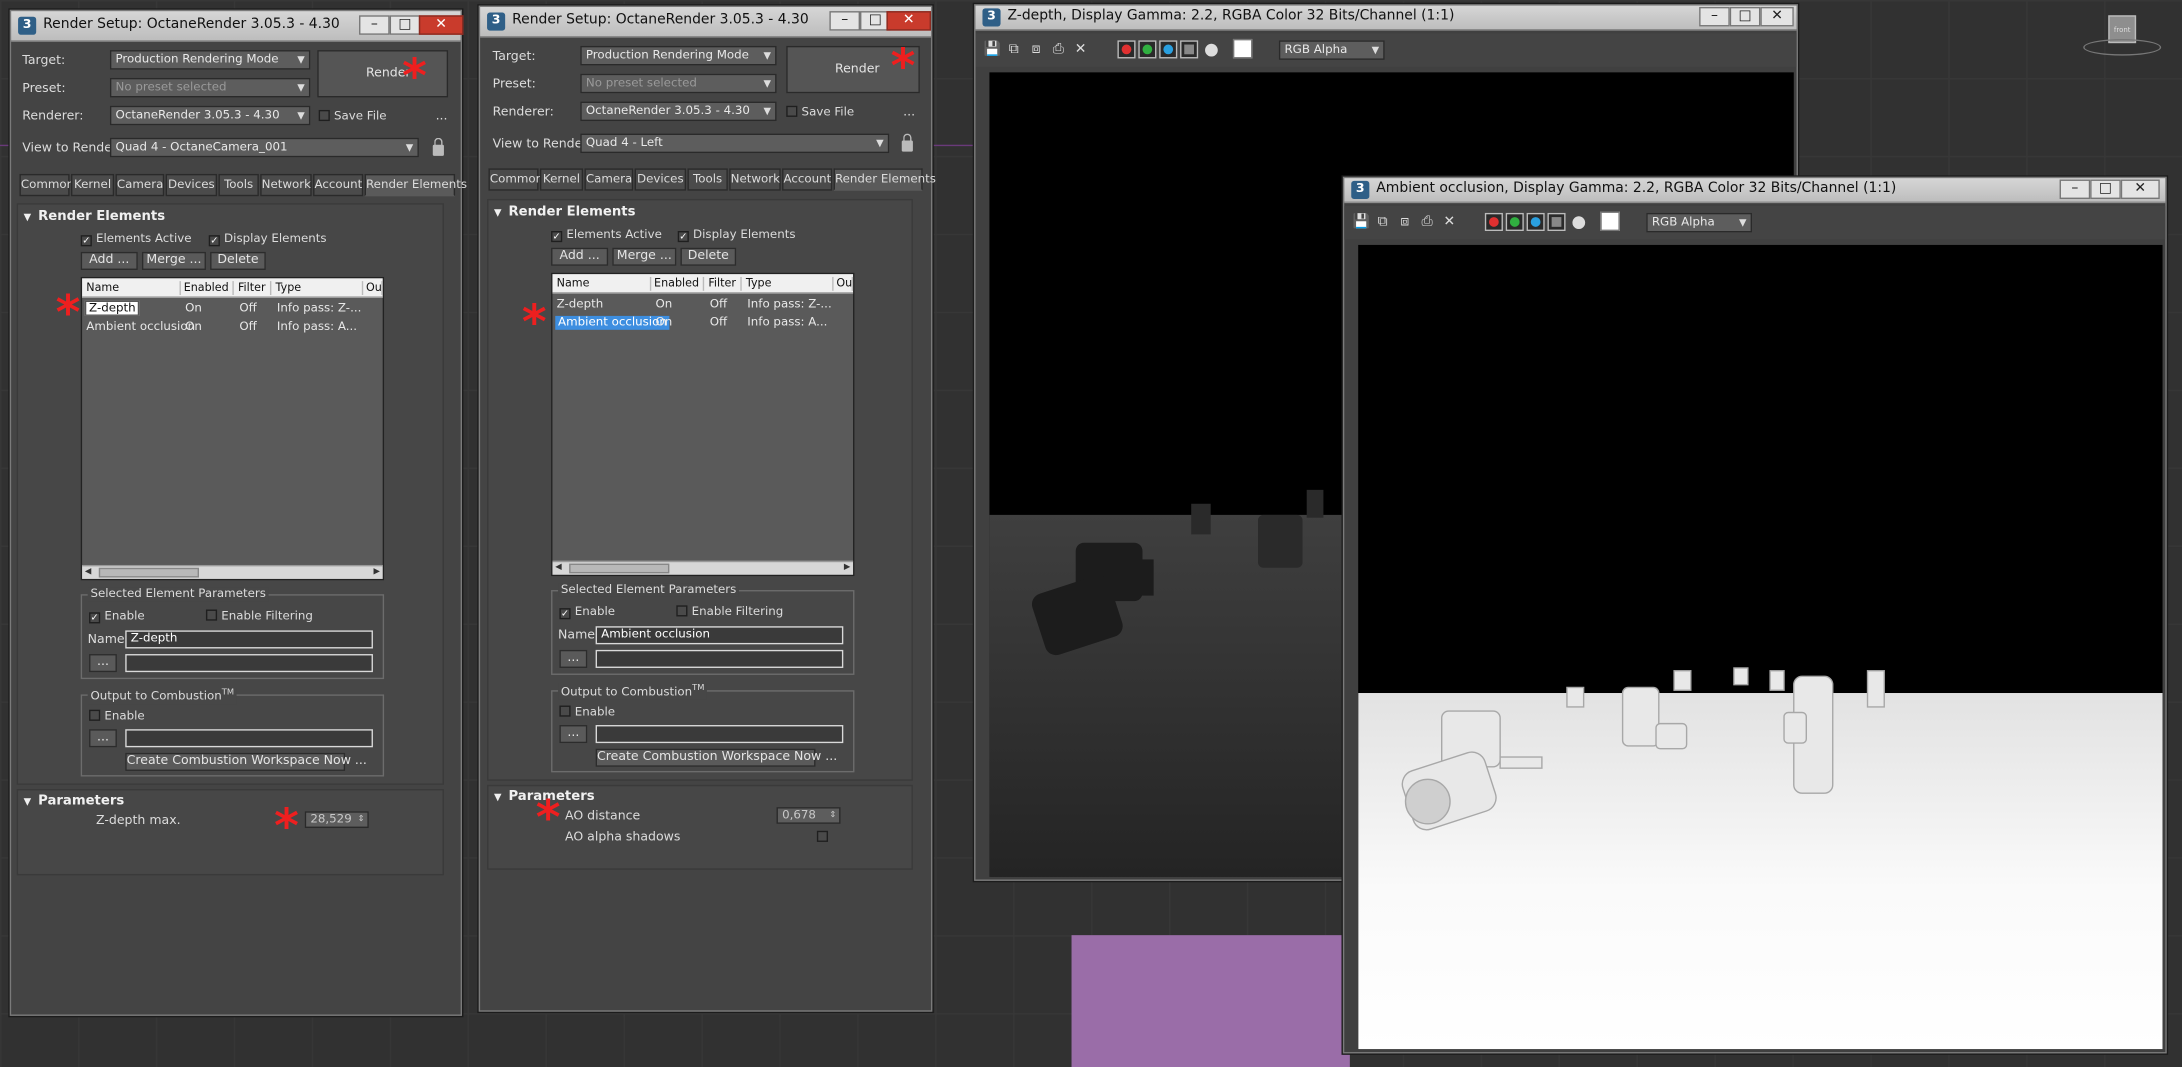 This screenshot has width=2182, height=1067. What do you see at coordinates (824, 837) in the screenshot?
I see `ao-alpha-checkbox` at bounding box center [824, 837].